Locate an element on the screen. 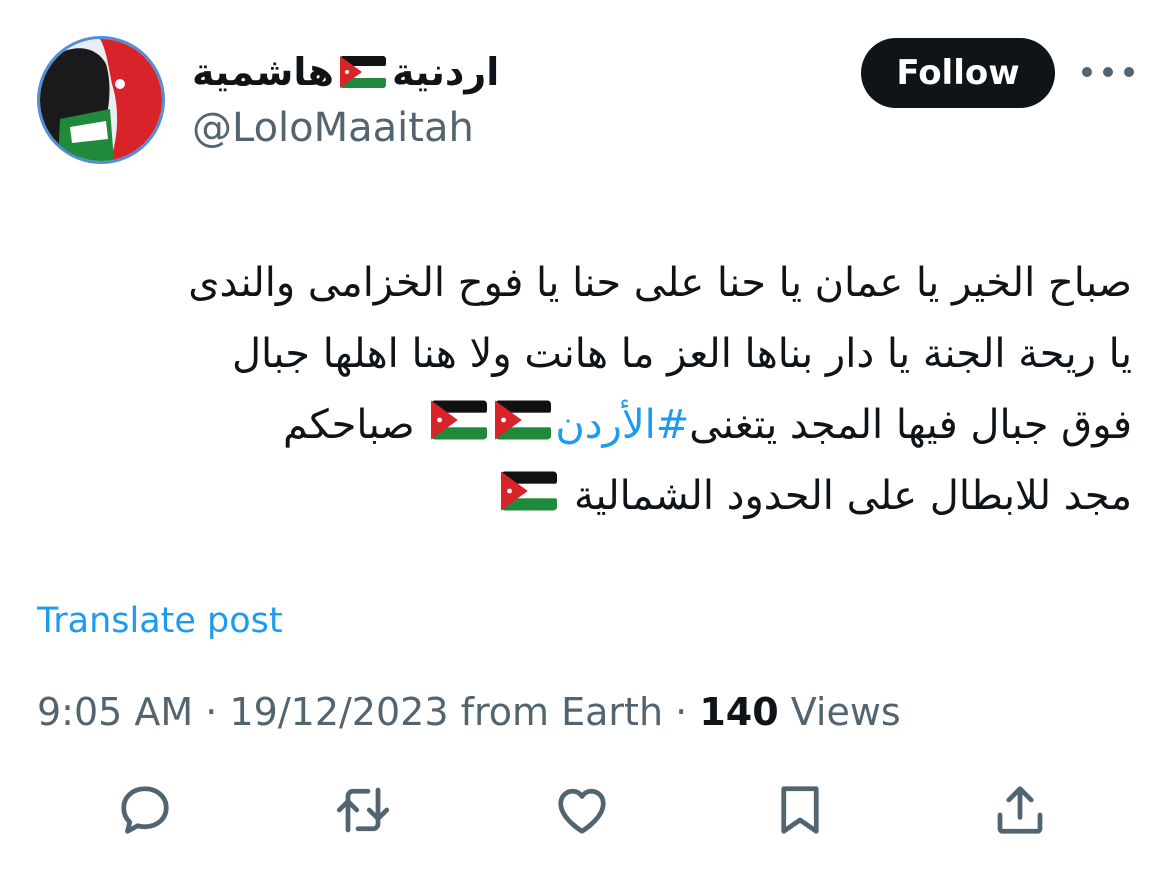  share-icon is located at coordinates (1020, 810).